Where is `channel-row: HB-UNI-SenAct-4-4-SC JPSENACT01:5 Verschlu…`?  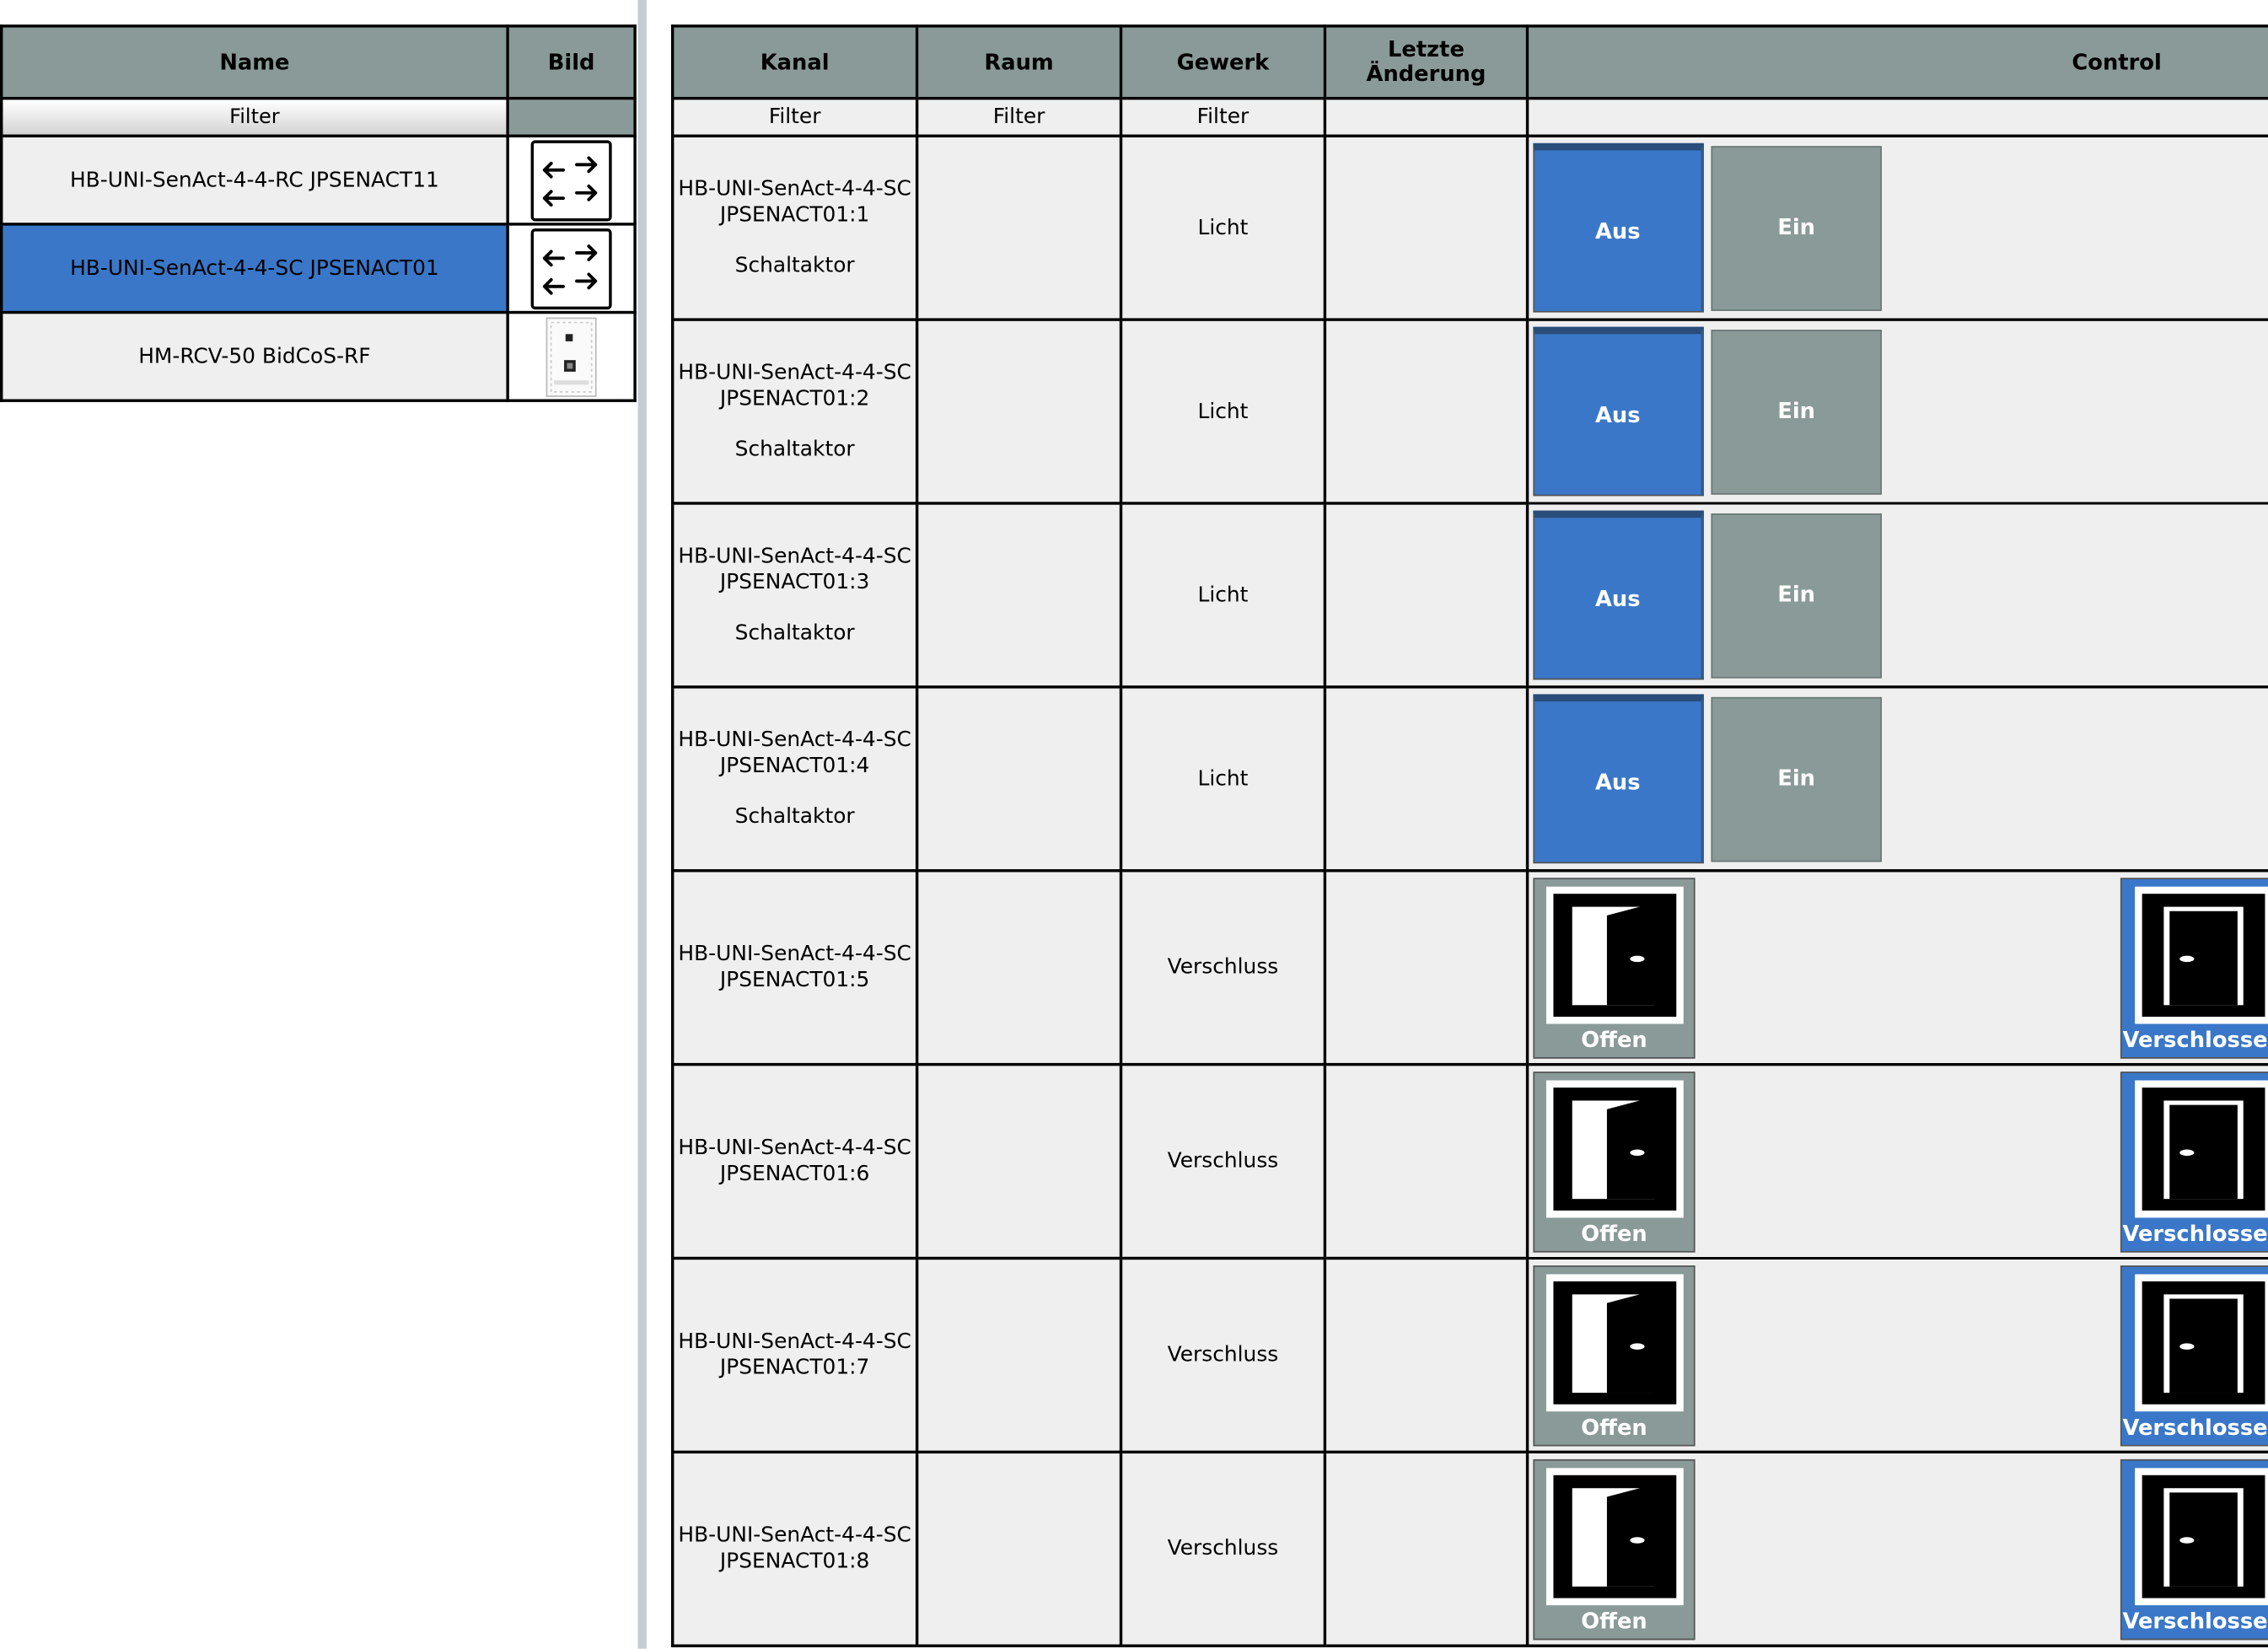
channel-row: HB-UNI-SenAct-4-4-SC JPSENACT01:5 Verschlu… is located at coordinates (1469, 967).